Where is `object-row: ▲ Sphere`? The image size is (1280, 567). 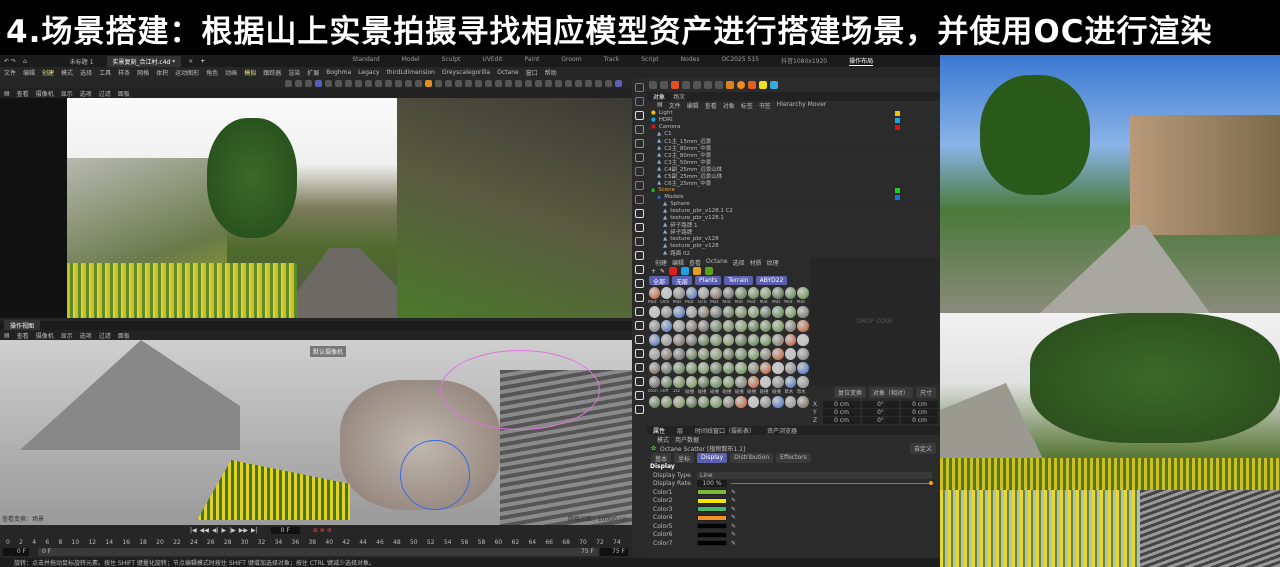
object-row: ▲ Sphere is located at coordinates (793, 204).